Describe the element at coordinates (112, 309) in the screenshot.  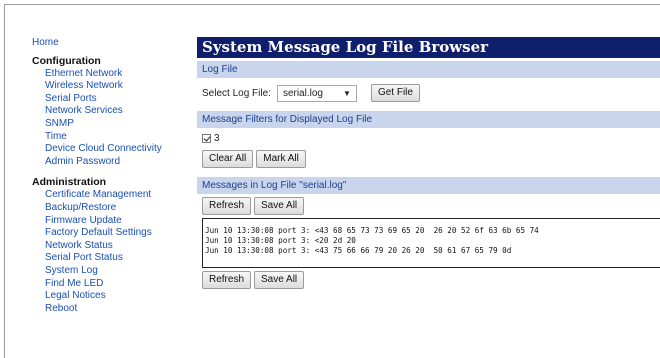
I see `nav-reboot: Reboot` at that location.